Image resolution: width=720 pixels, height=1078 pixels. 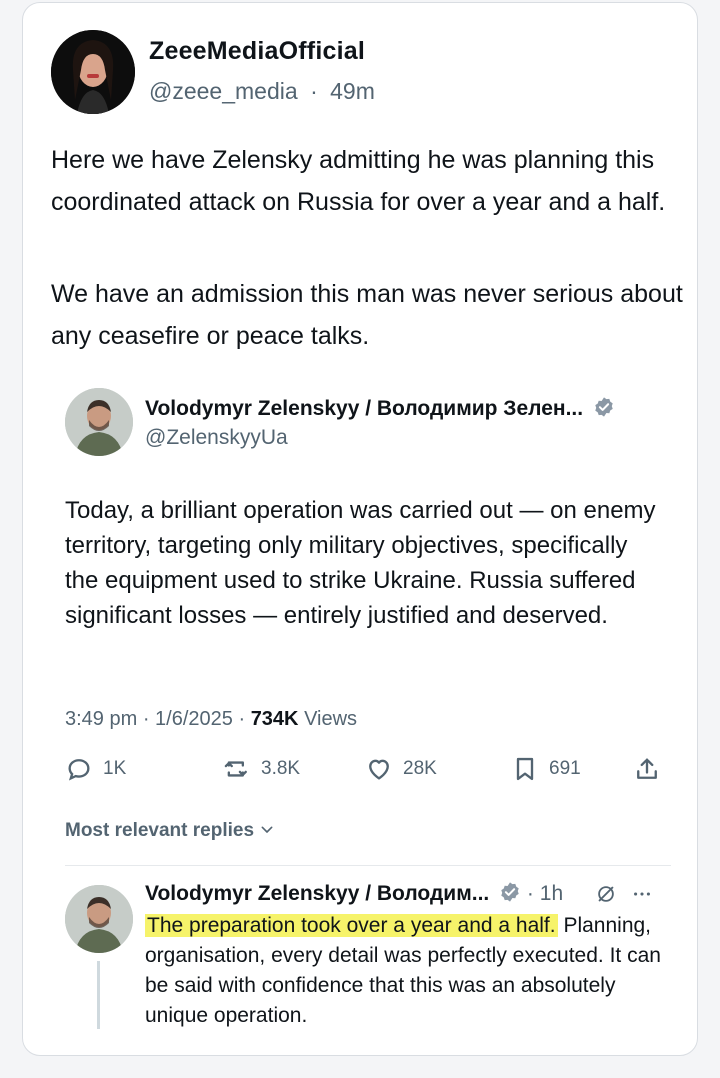 I want to click on reply-button: 1K, so click(x=95, y=769).